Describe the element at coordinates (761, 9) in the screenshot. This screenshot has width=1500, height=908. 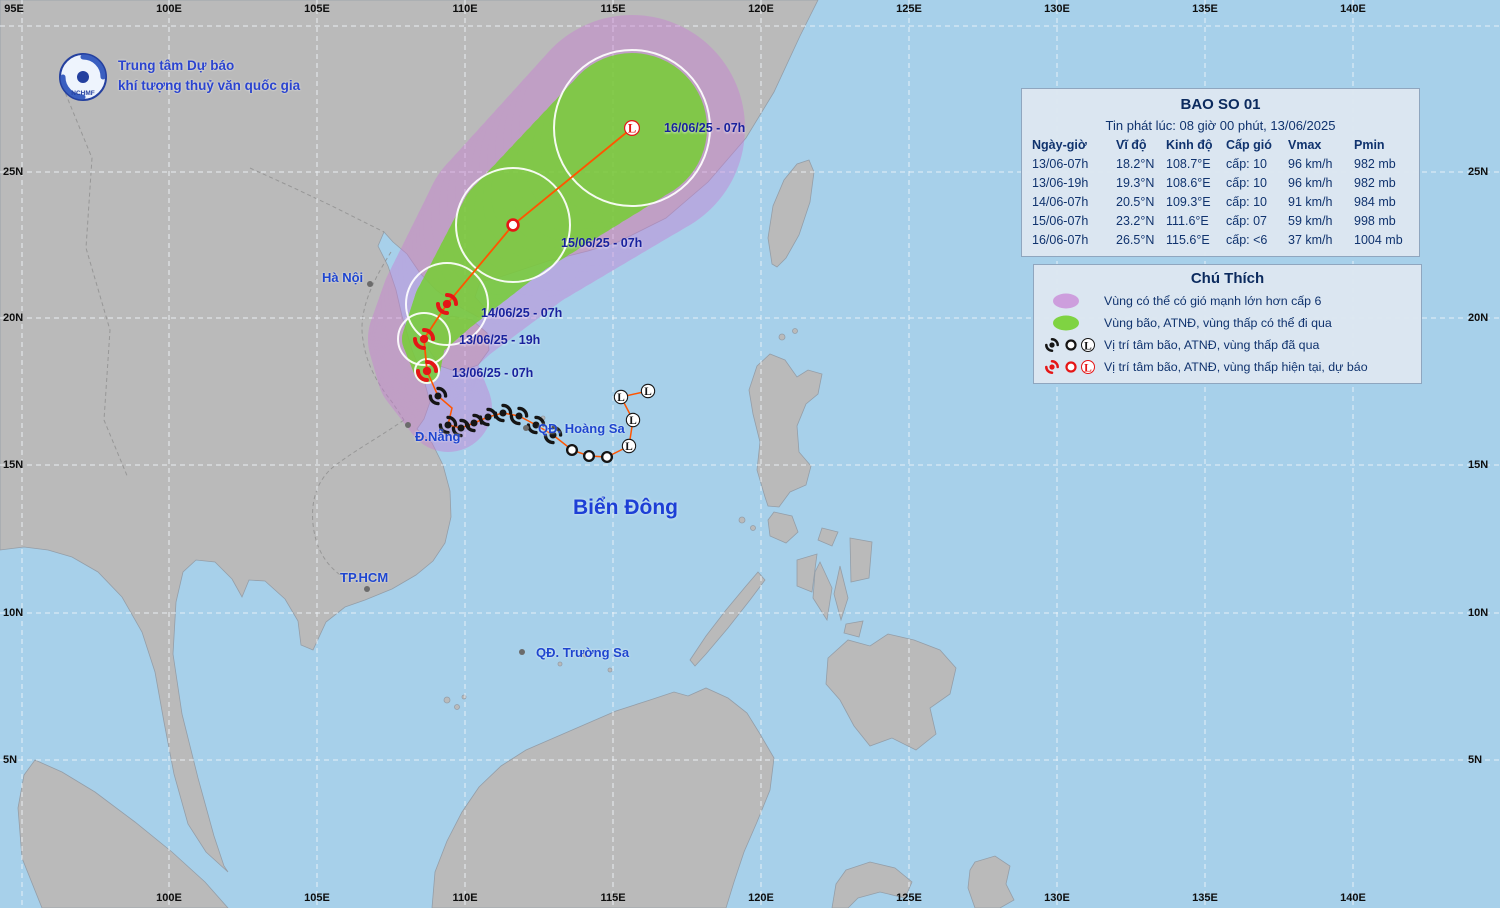
I see `axis-label-top: 120E` at that location.